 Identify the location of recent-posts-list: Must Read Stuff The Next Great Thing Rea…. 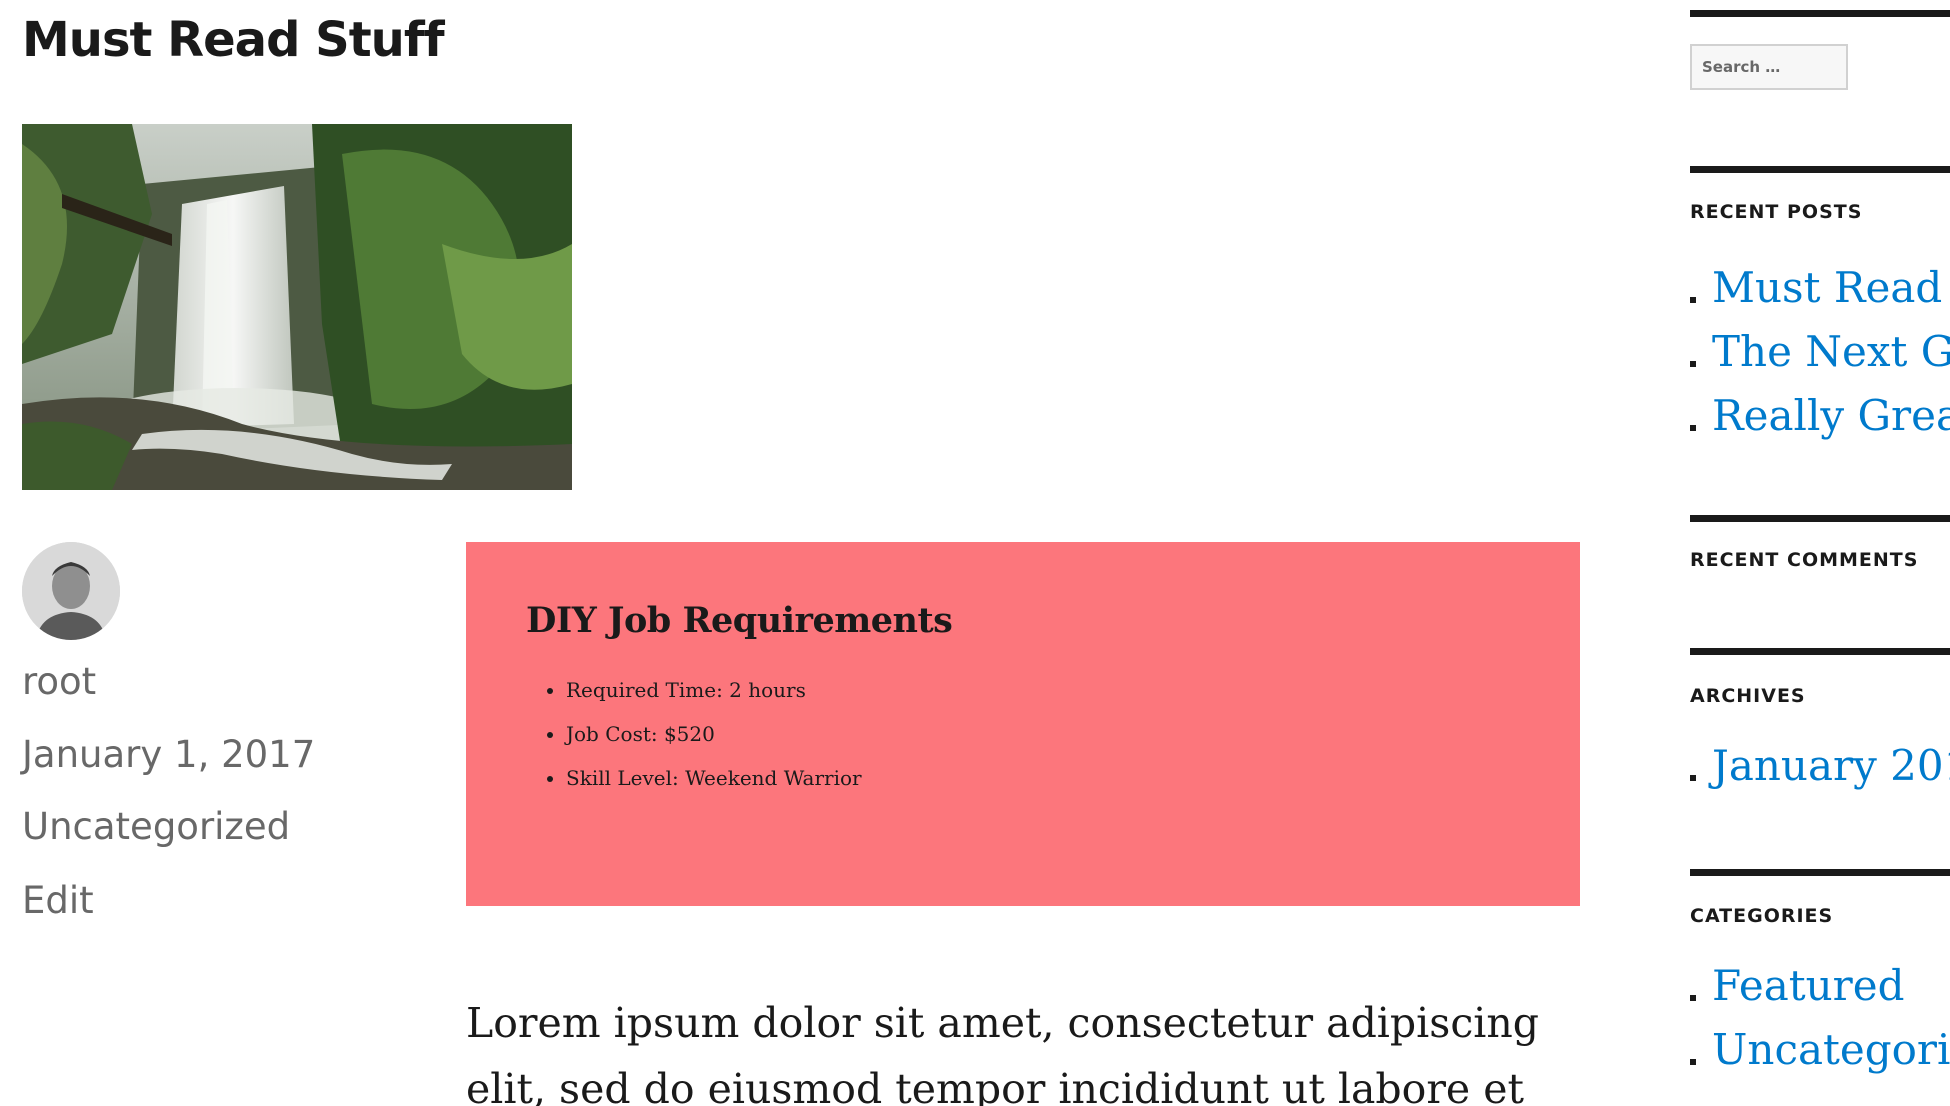
(1820, 352).